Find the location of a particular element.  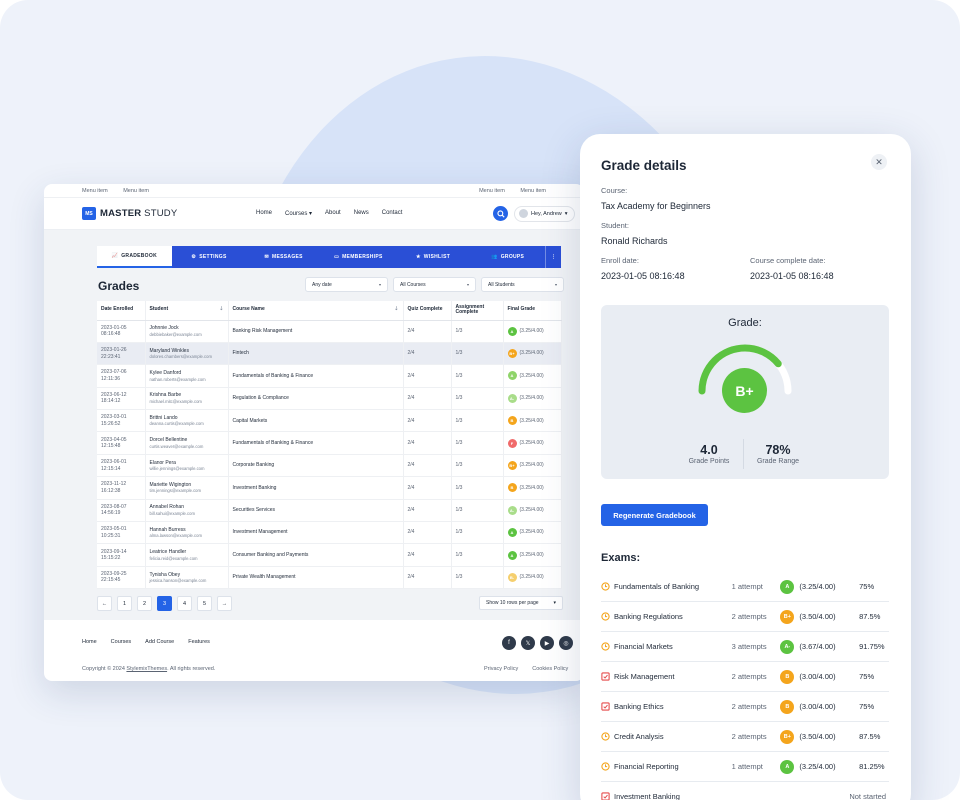

course-cell: Securities Services is located at coordinates (316, 511).